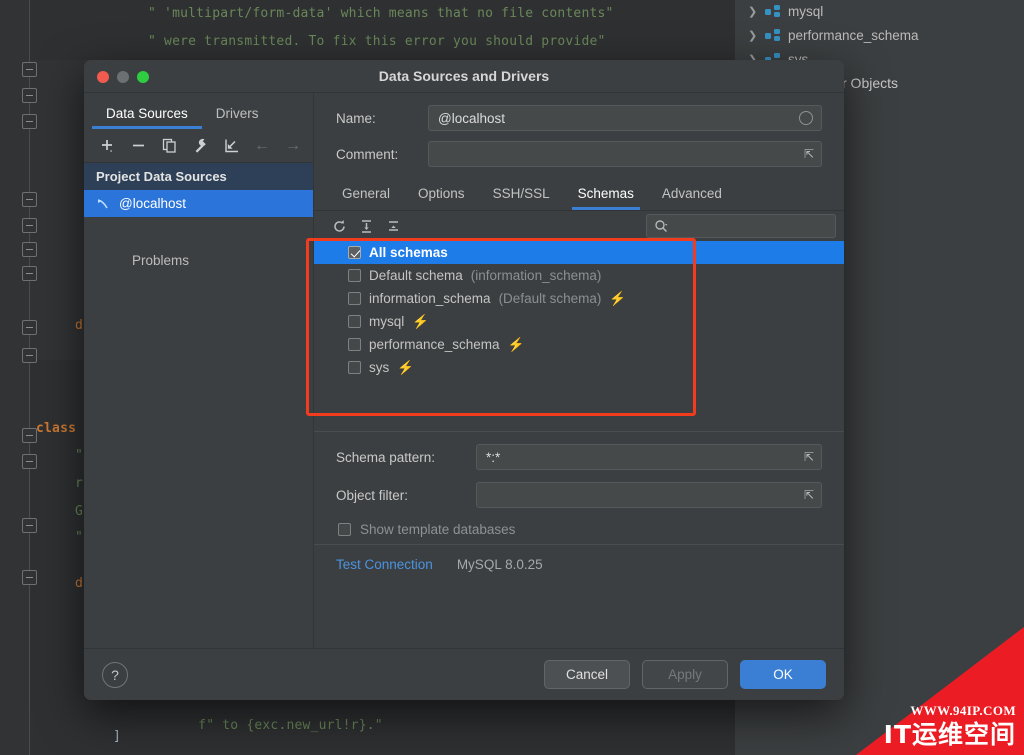 This screenshot has width=1024, height=755. I want to click on name-field-row: Name: @localhost, so click(579, 118).